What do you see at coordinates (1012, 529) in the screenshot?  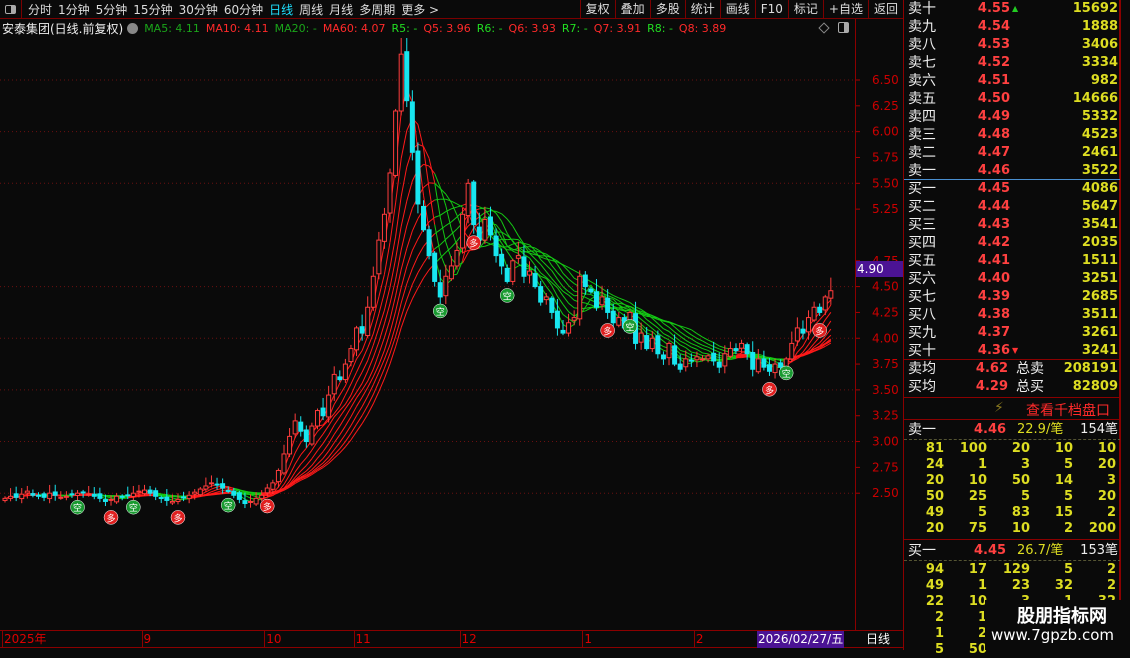 I see `queue-row: 2075102200` at bounding box center [1012, 529].